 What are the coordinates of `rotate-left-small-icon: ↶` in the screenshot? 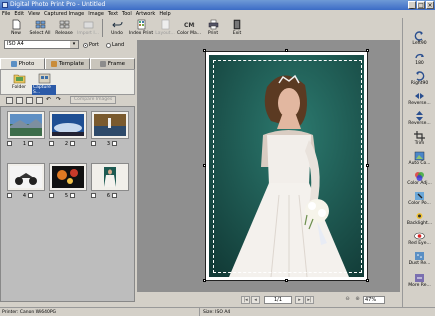 It's located at (49, 100).